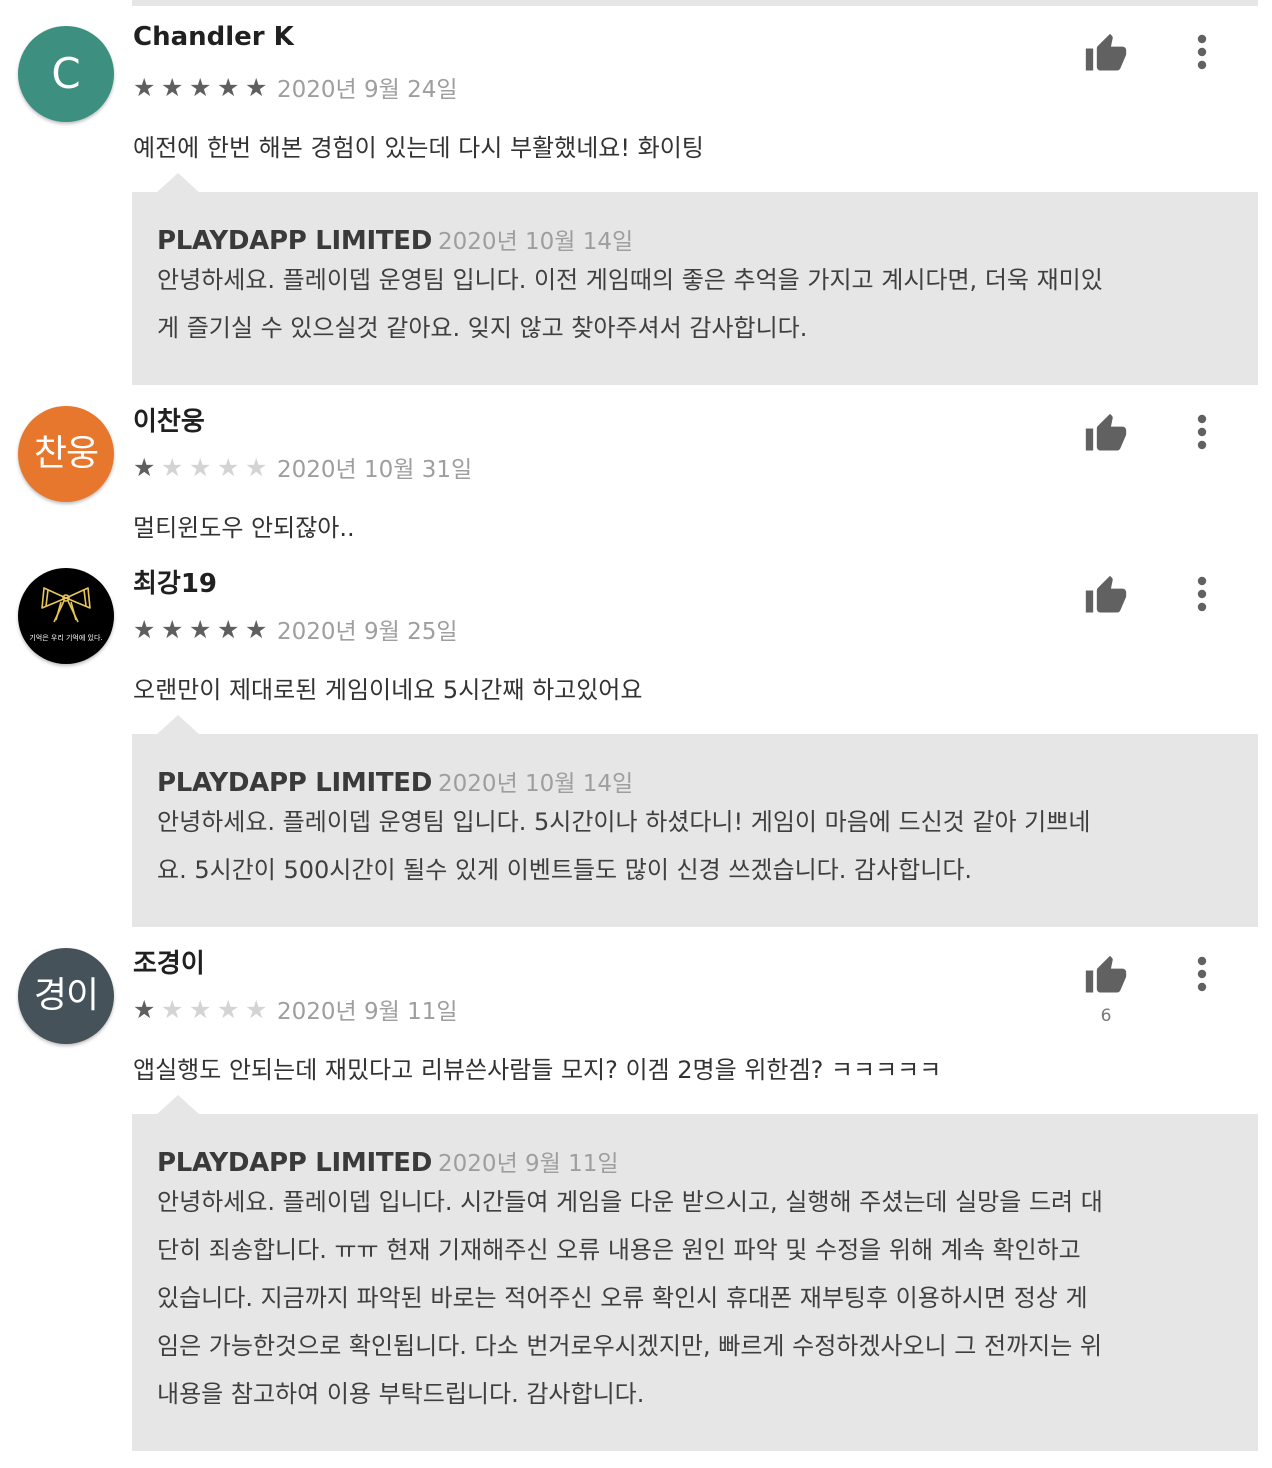  I want to click on rating-row: ★ ★ ★ ★ ★ 2020년 9월 24일, so click(295, 88).